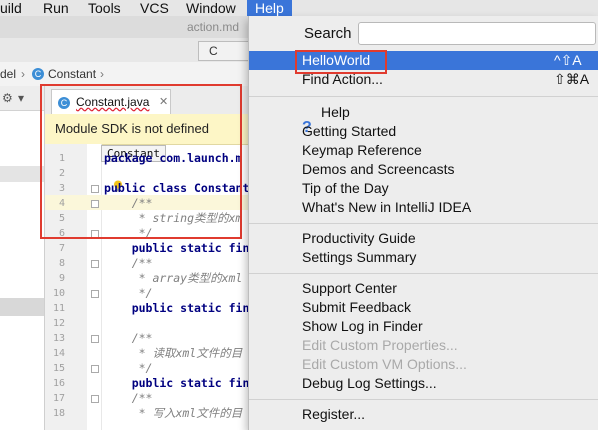 The image size is (598, 430). Describe the element at coordinates (362, 326) in the screenshot. I see `menu-item-show-log: Show Log in Finder` at that location.